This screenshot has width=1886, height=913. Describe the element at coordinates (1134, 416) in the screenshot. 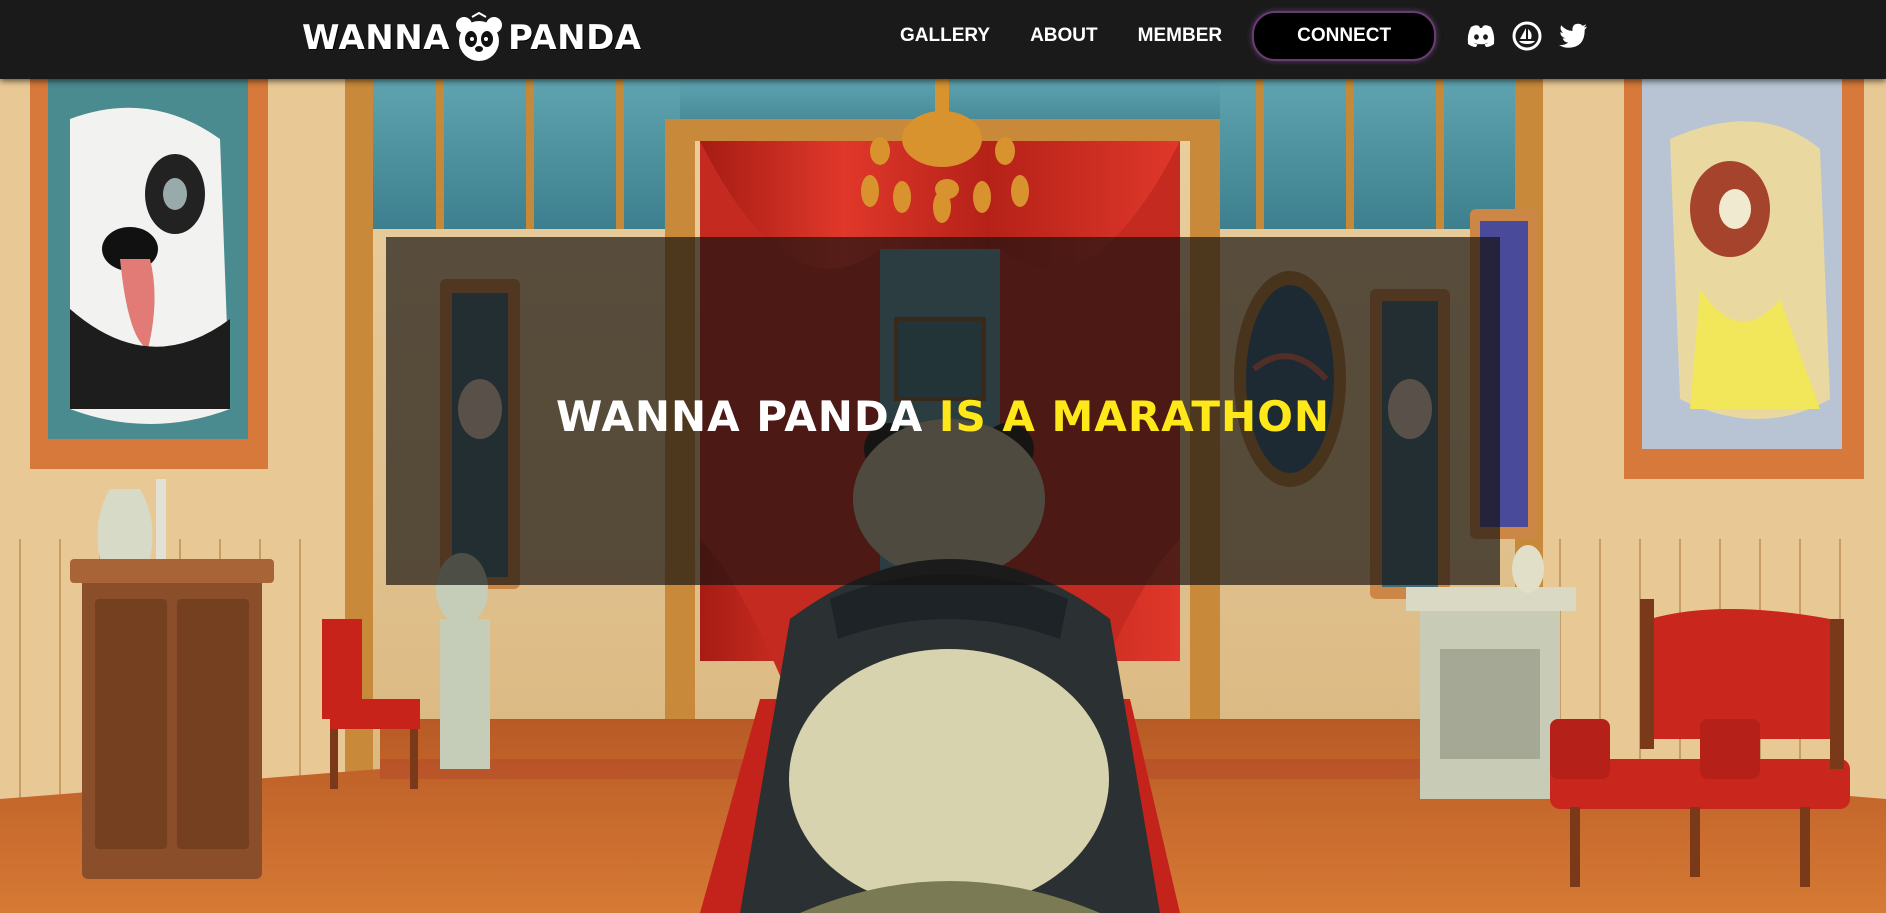

I see `headline-yellow-part: IS A MARATHON` at that location.